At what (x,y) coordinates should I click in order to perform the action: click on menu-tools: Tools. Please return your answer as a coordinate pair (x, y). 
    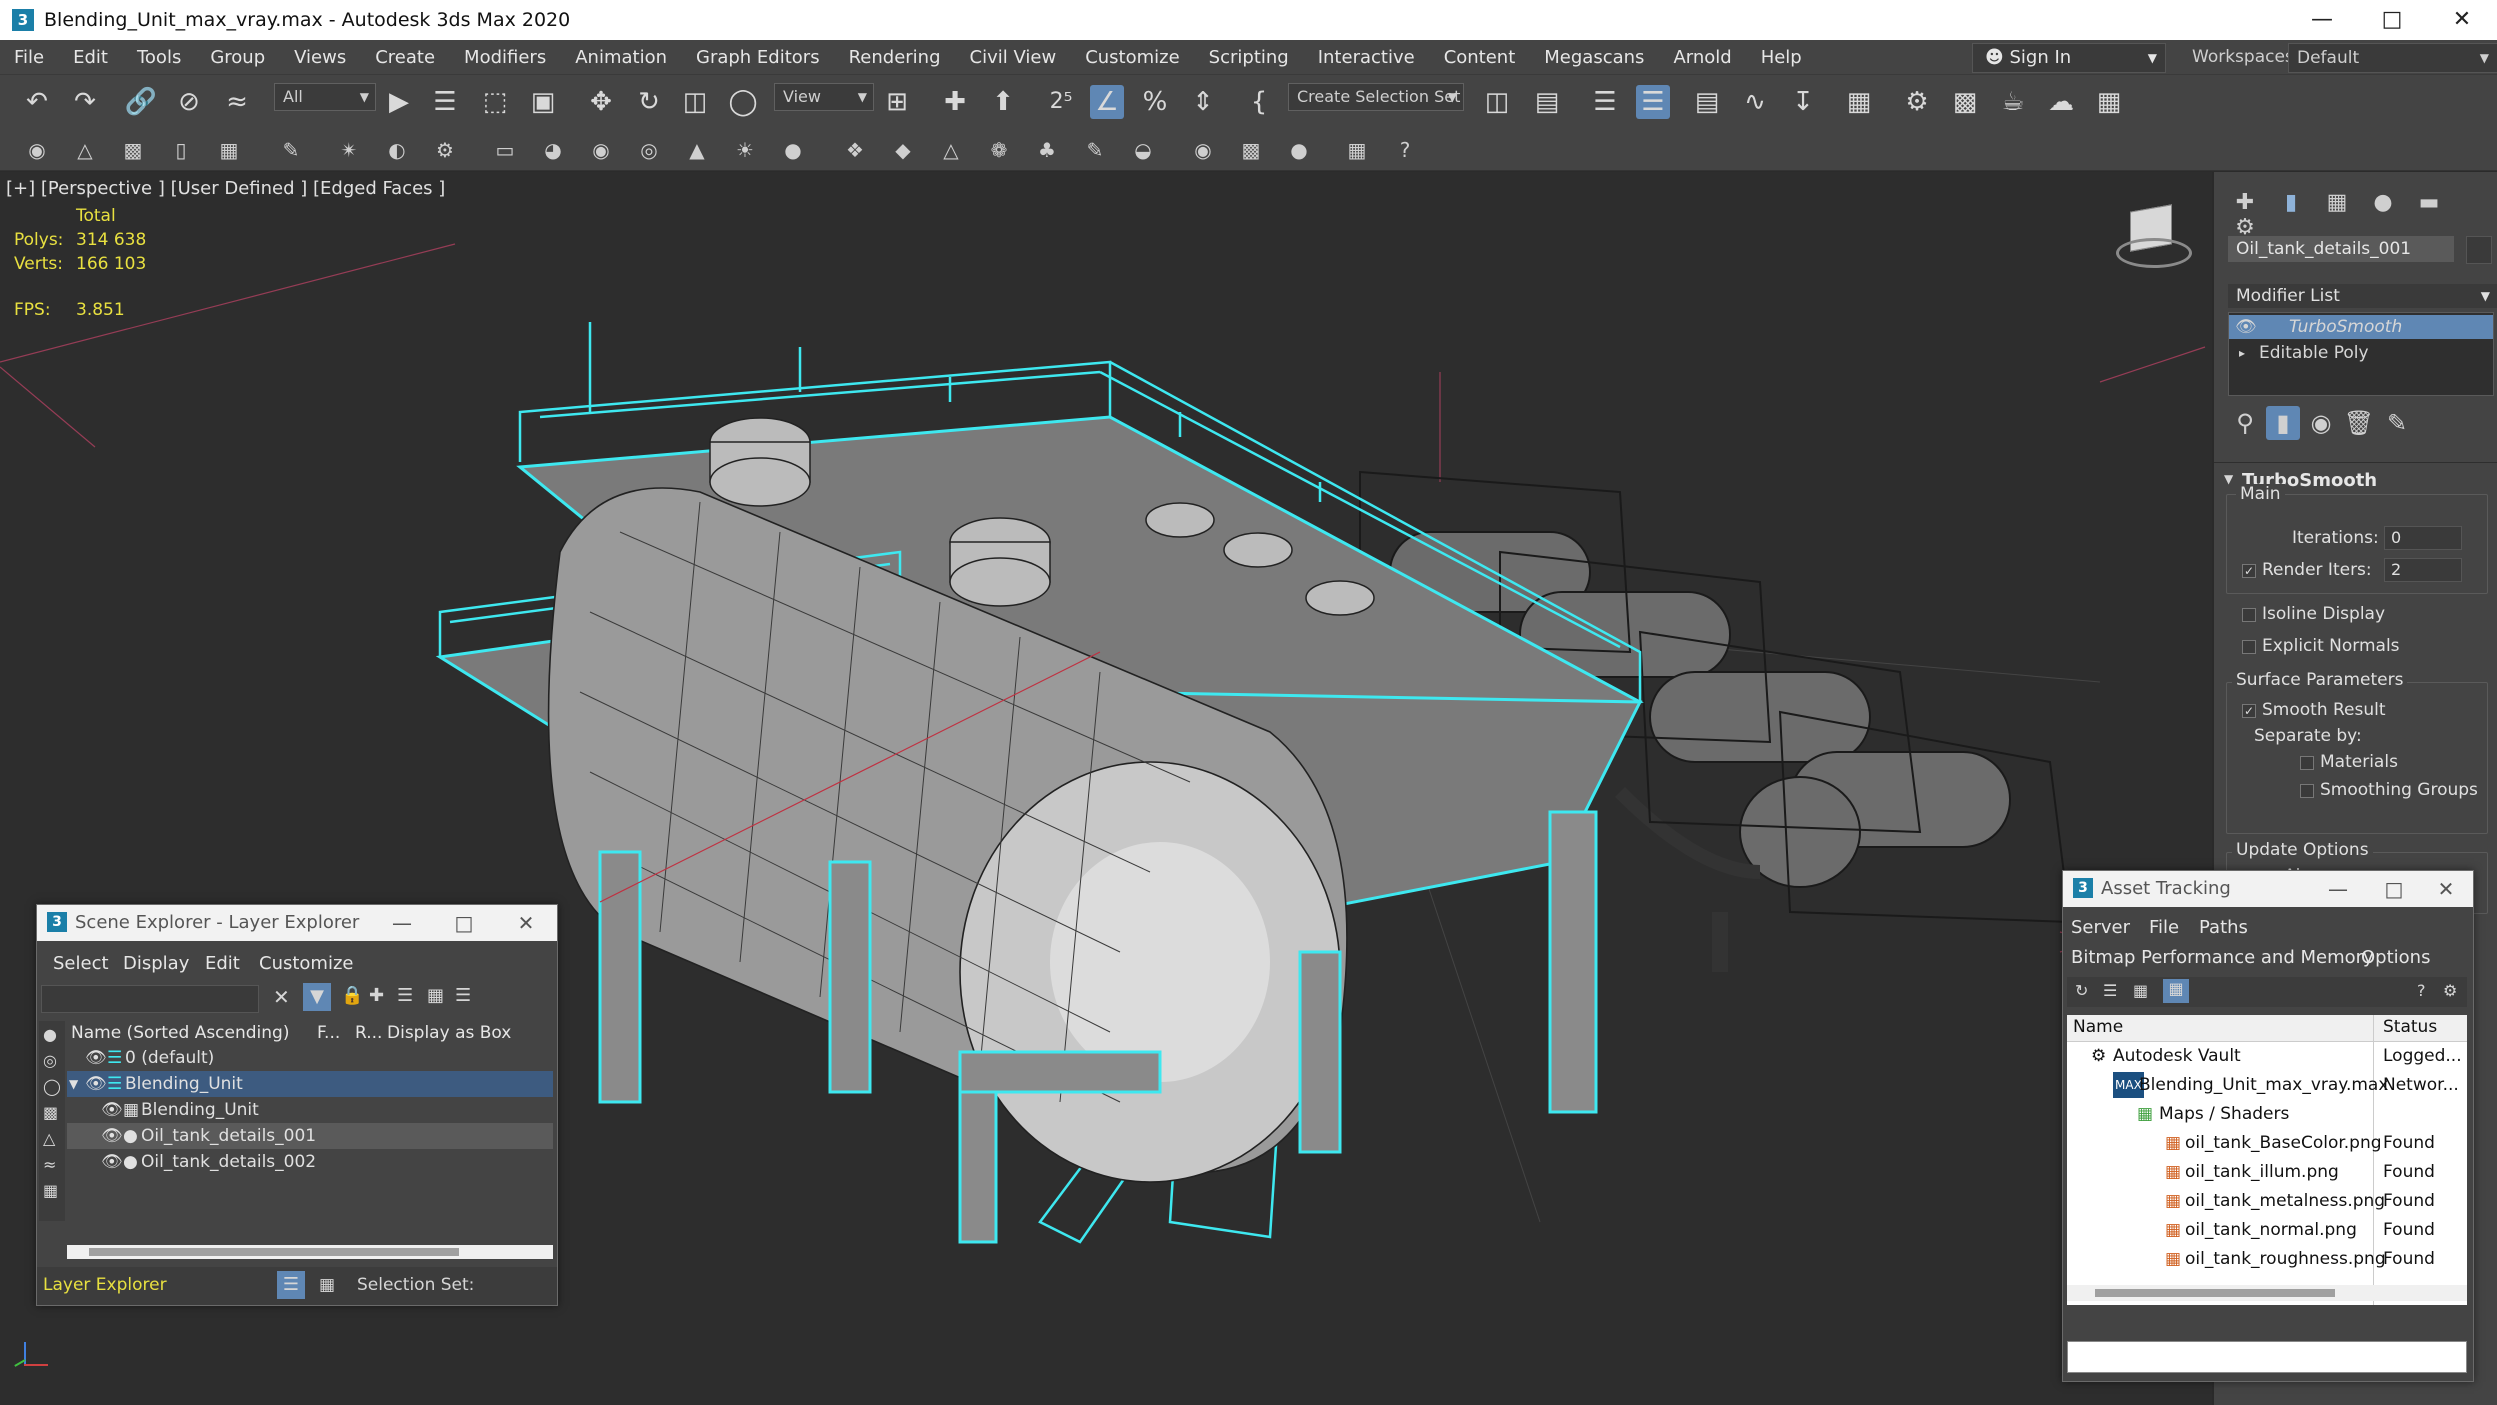
    Looking at the image, I should click on (159, 57).